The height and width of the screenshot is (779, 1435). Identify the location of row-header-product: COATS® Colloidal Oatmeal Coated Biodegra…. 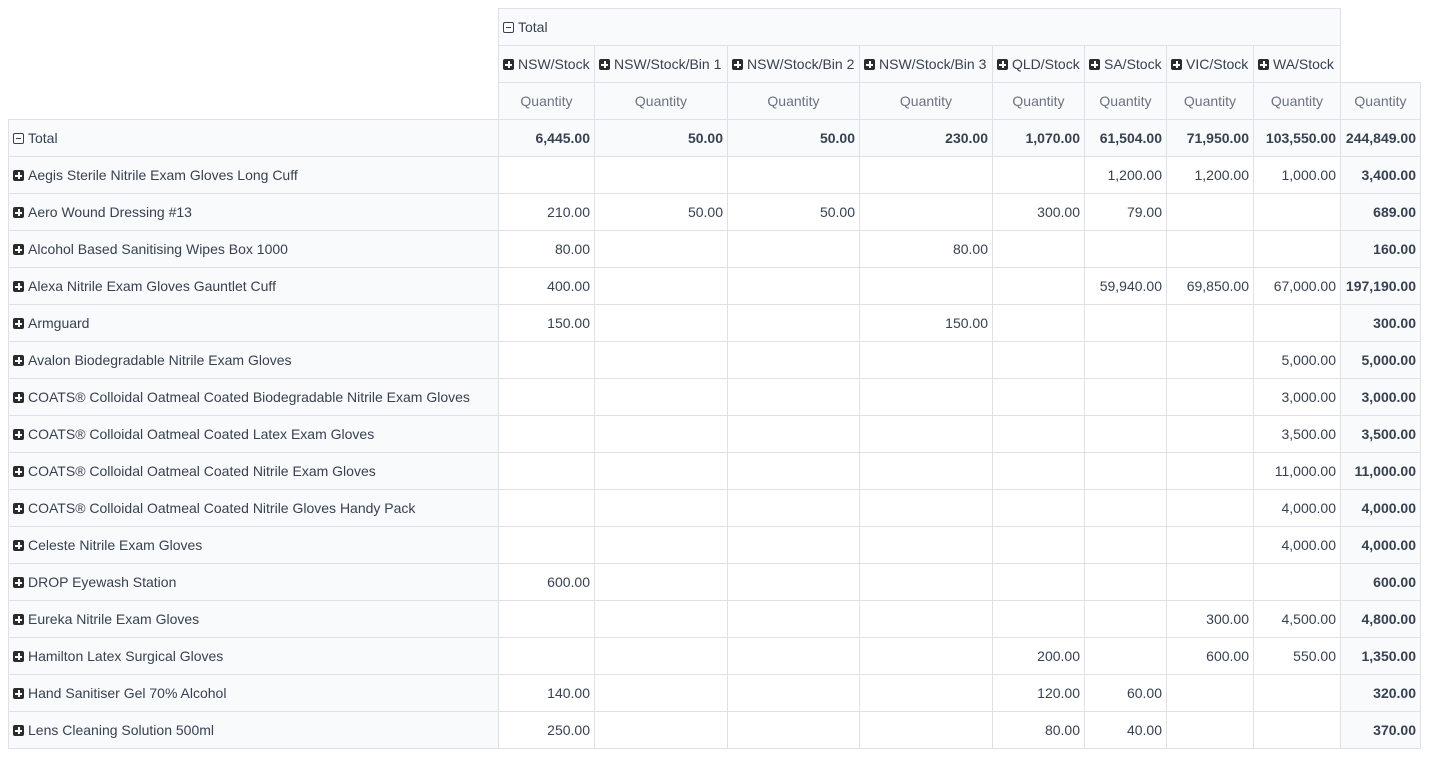
(253, 397).